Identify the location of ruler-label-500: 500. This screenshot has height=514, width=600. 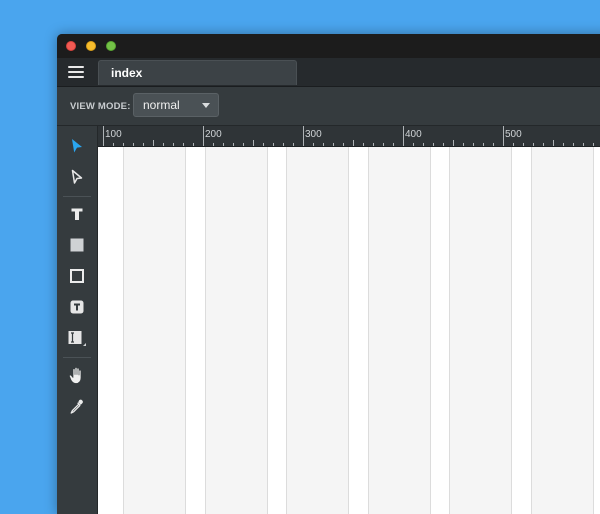
(513, 134).